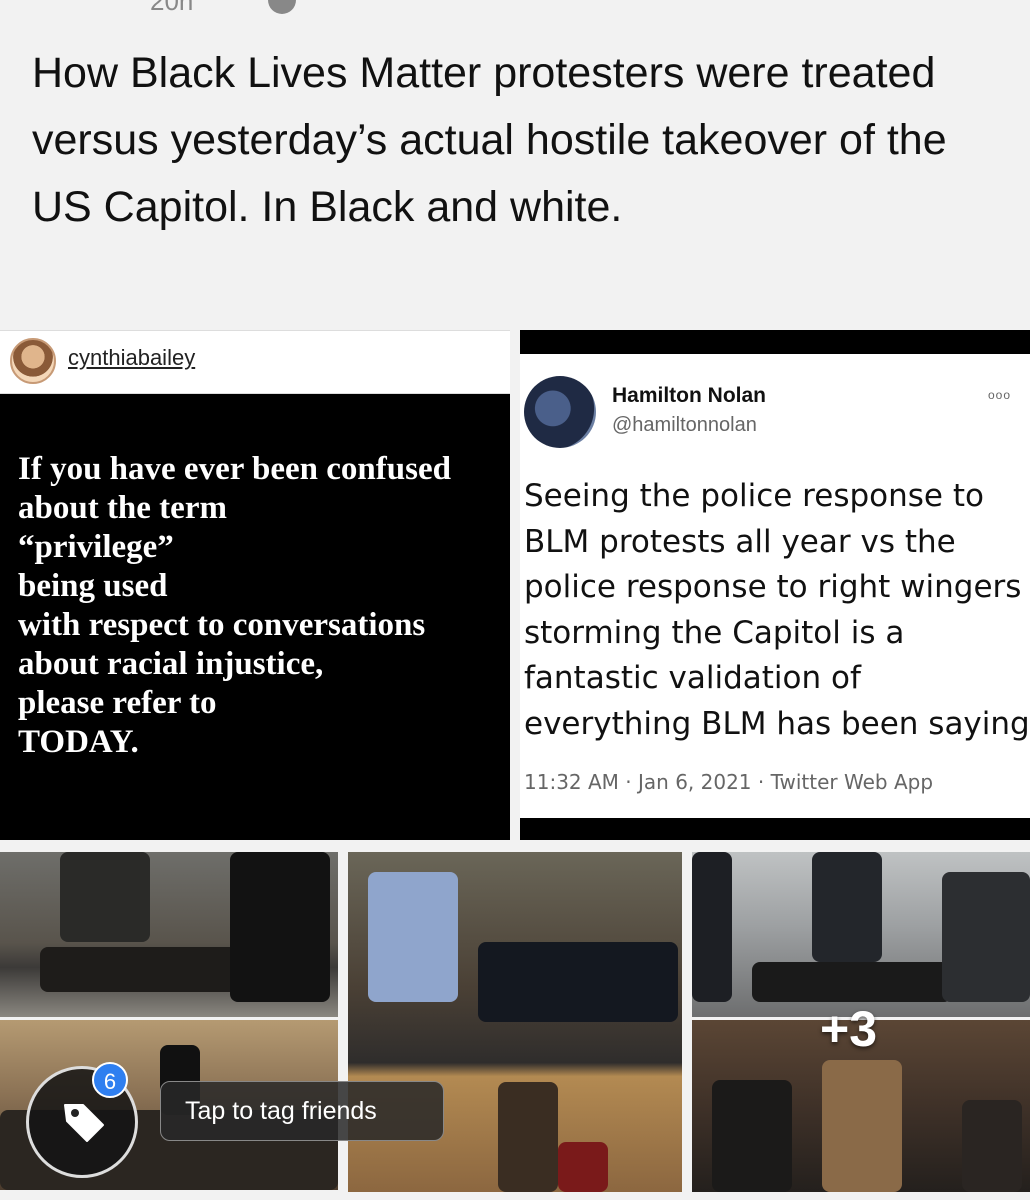 This screenshot has height=1200, width=1030. What do you see at coordinates (777, 723) in the screenshot?
I see `tweet-line: everything BLM has been saying` at bounding box center [777, 723].